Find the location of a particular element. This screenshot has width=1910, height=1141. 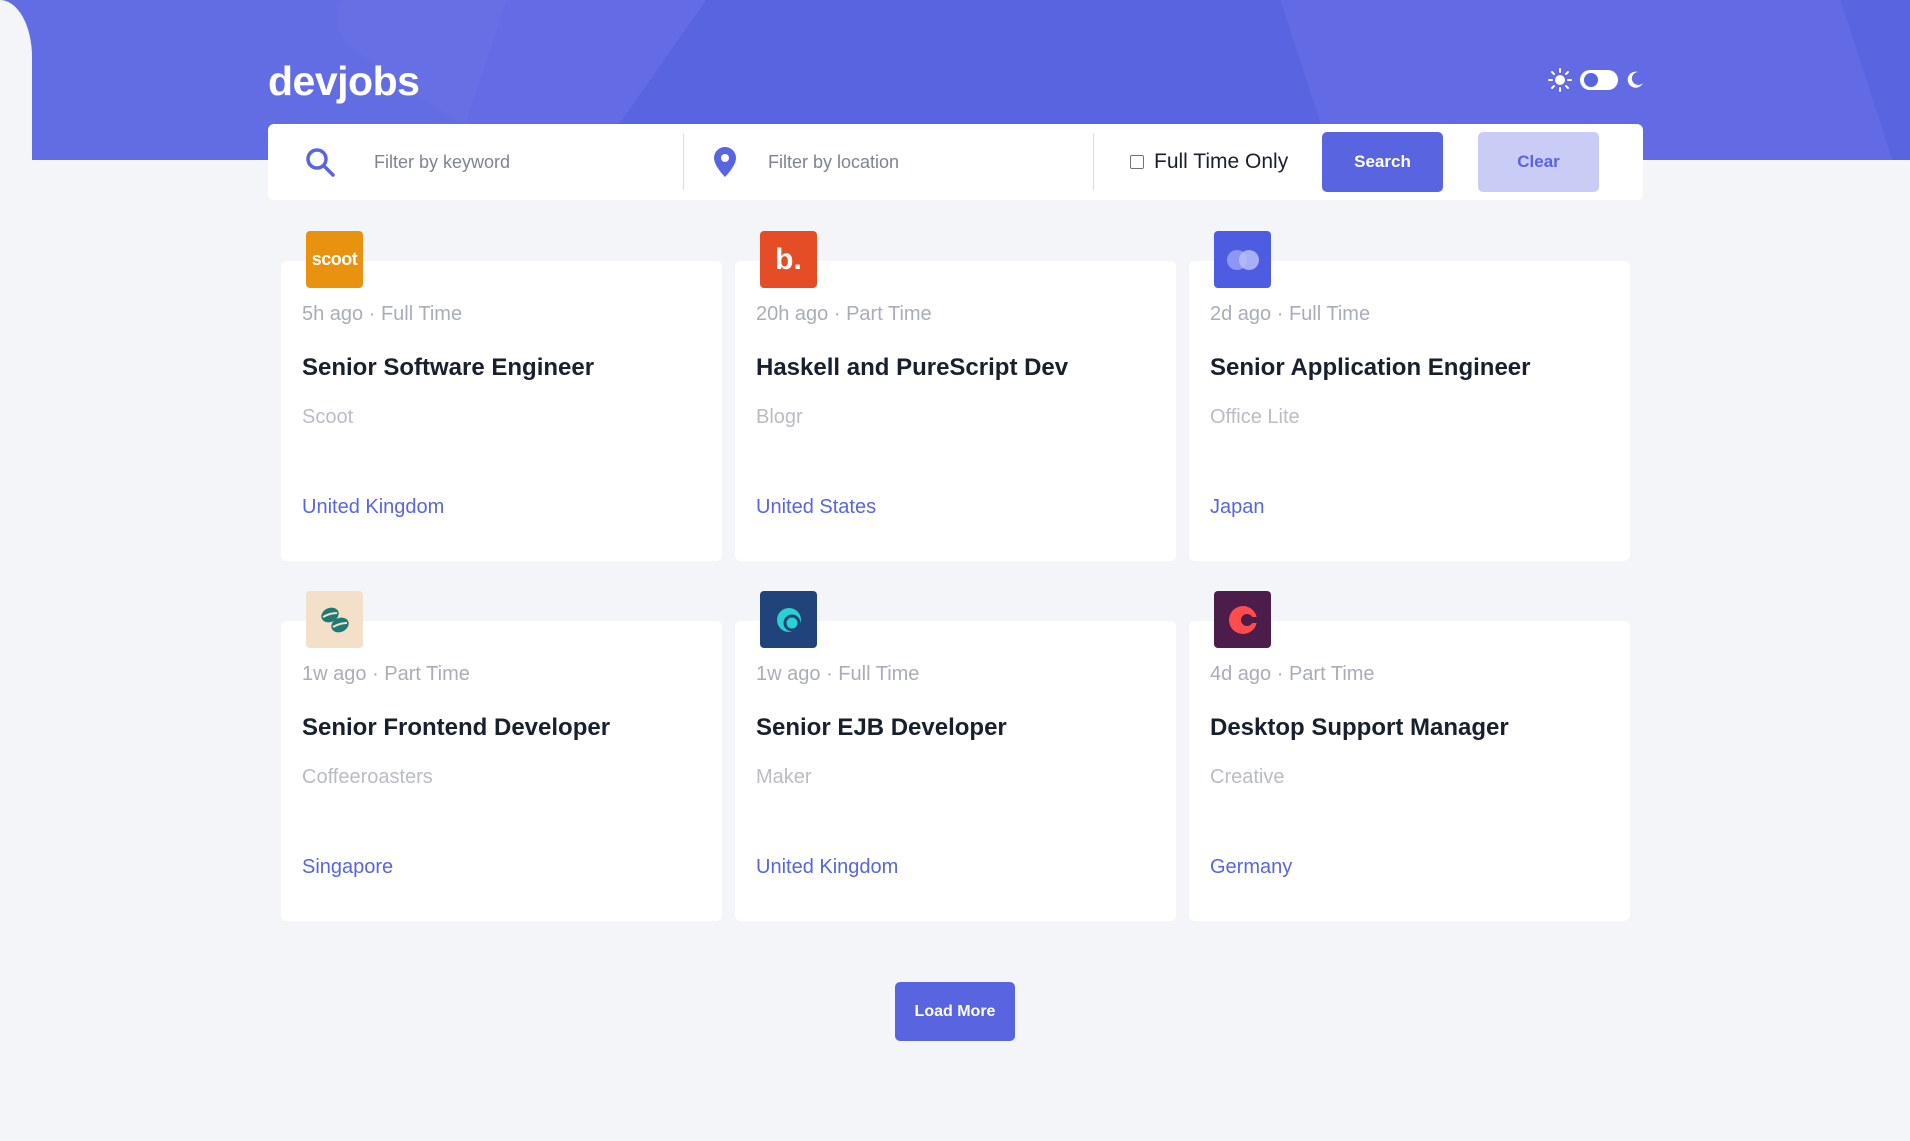

job-company: Scoot is located at coordinates (328, 417).